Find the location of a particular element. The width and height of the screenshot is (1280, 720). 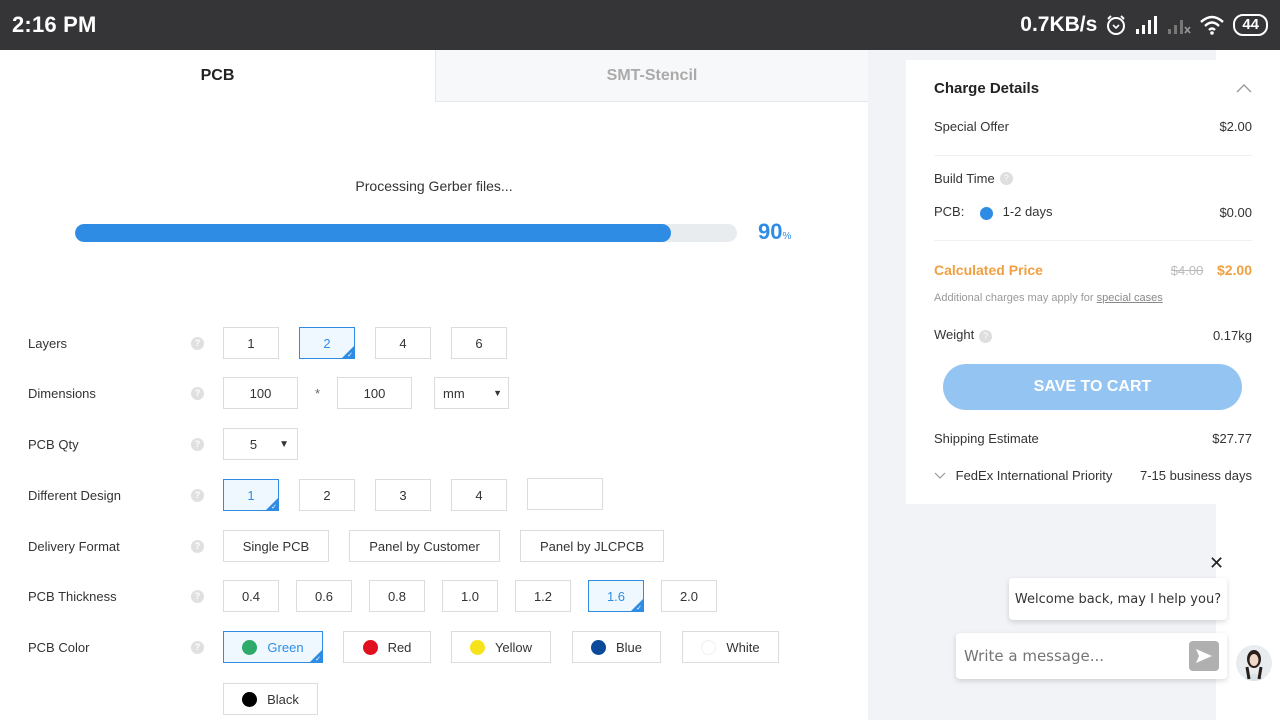

weight-row: Weight? 0.17kg is located at coordinates (1093, 335).